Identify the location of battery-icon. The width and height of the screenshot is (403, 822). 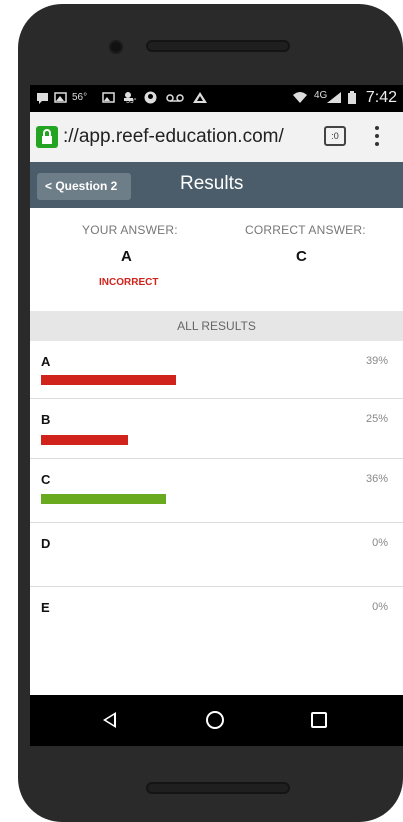
(352, 97).